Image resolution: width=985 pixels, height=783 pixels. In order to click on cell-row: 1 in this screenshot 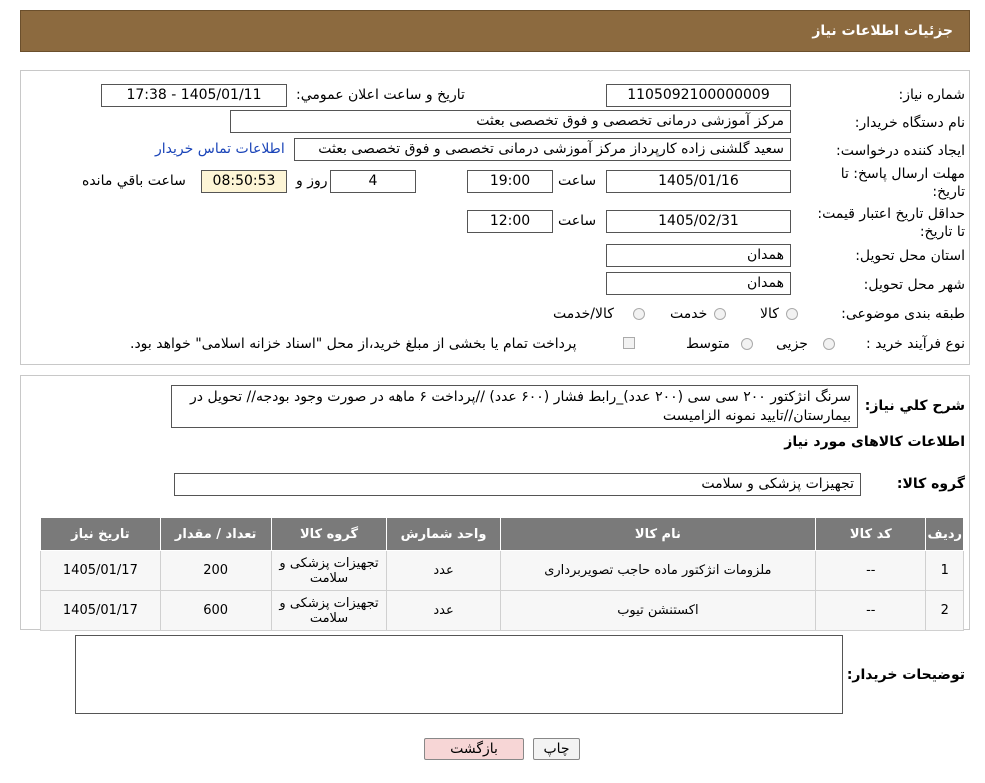, I will do `click(944, 570)`.